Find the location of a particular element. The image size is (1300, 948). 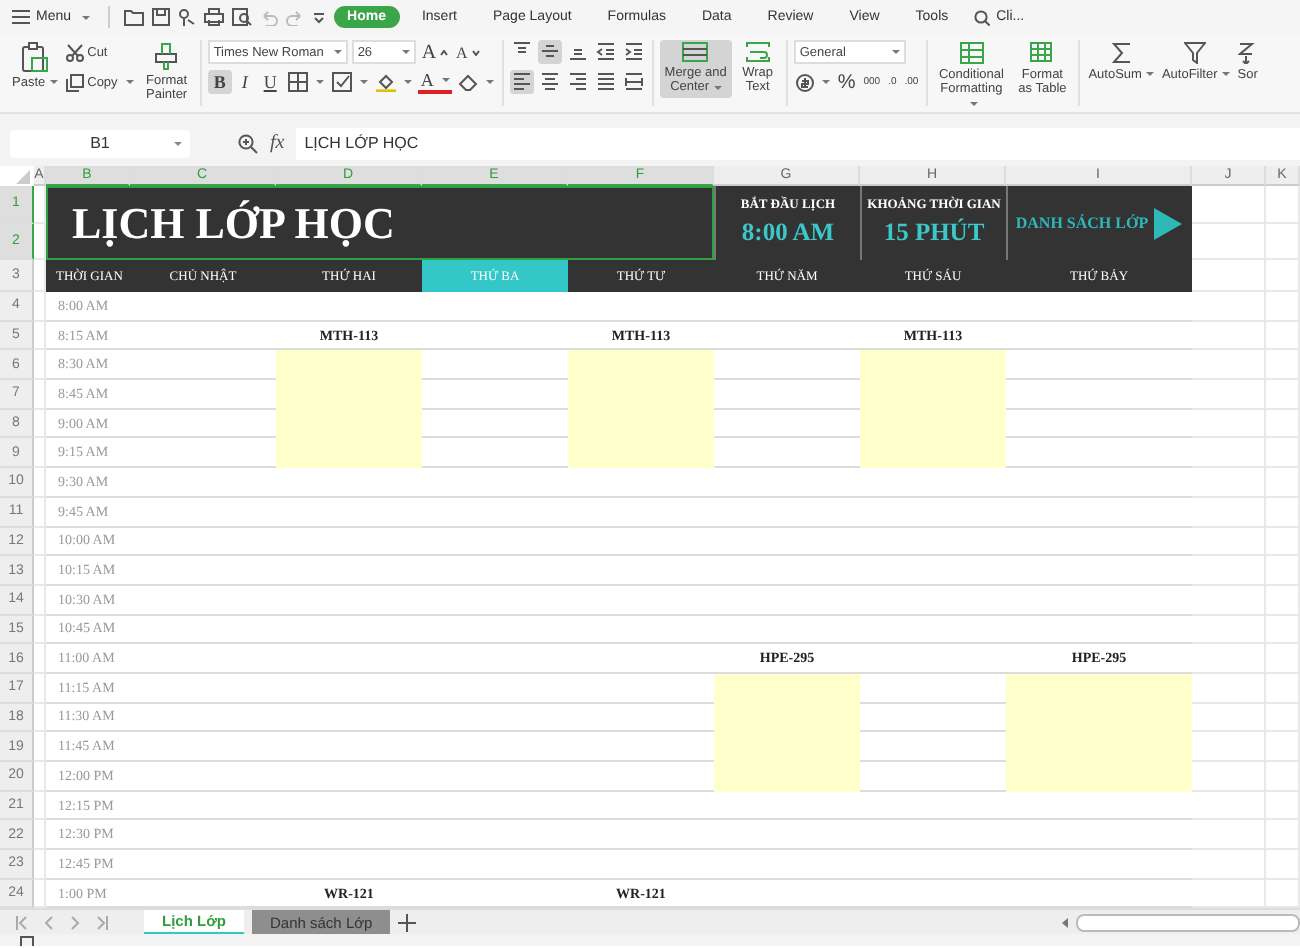

align-right-icon is located at coordinates (577, 82).